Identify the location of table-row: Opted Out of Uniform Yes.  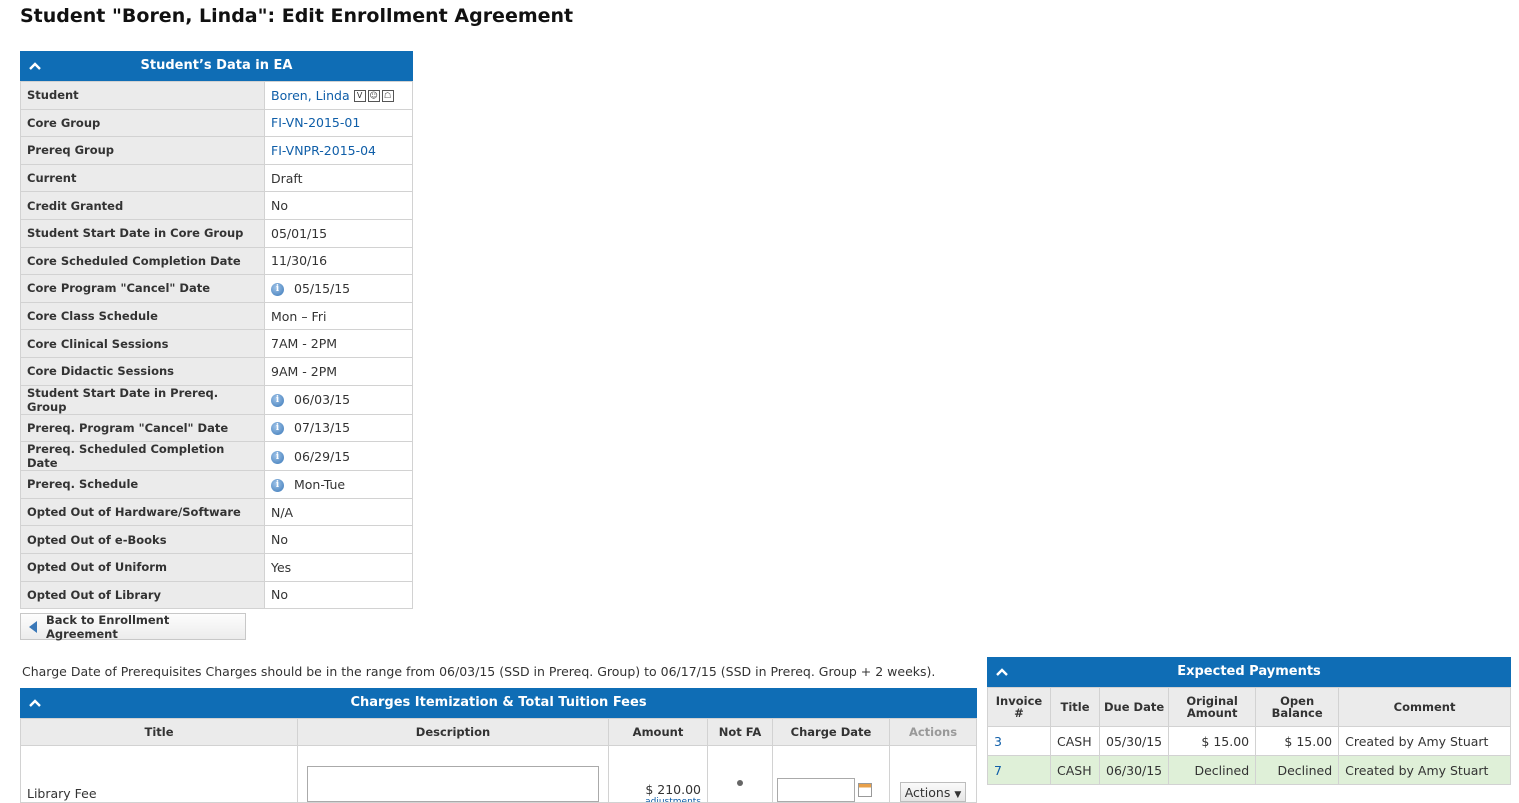
(216, 567).